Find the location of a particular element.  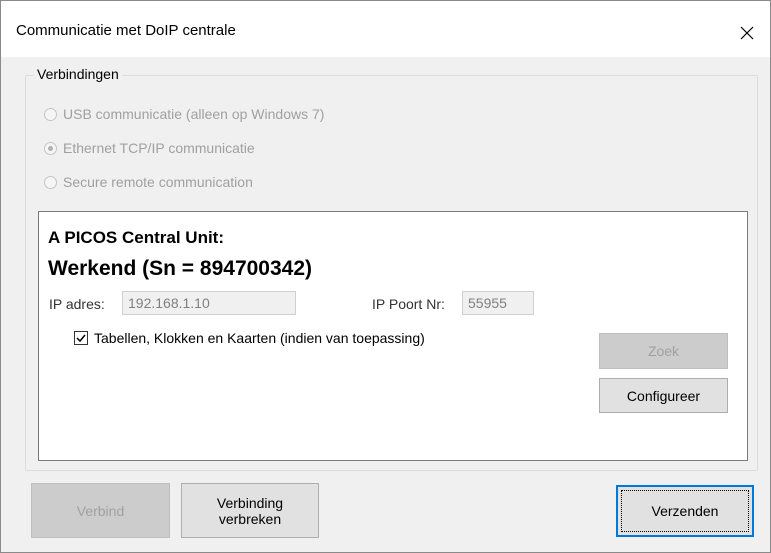

radio-usb-indicator is located at coordinates (50, 114).